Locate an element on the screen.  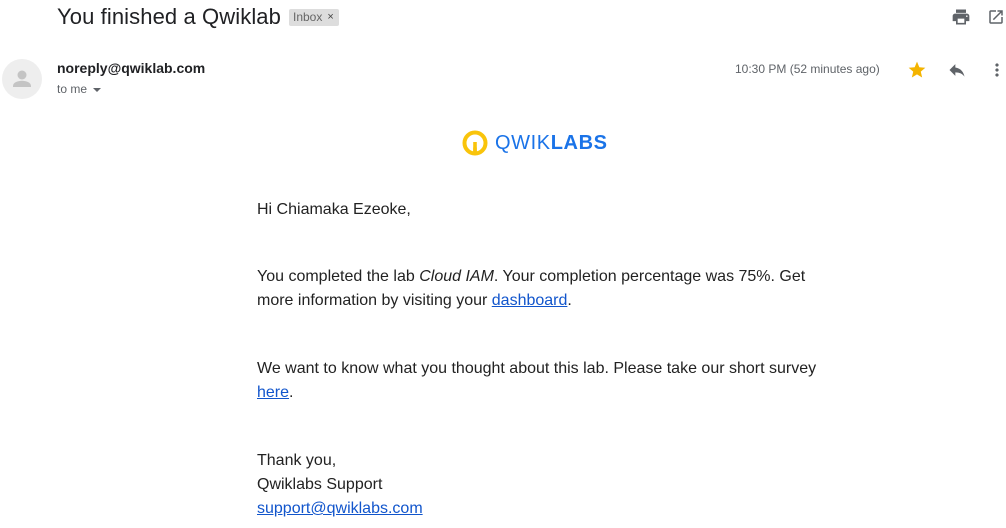
signature-text: Qwiklabs Support is located at coordinates (320, 484).